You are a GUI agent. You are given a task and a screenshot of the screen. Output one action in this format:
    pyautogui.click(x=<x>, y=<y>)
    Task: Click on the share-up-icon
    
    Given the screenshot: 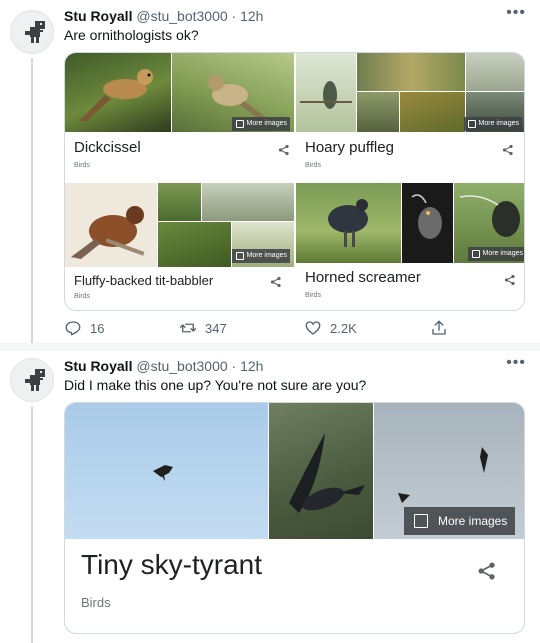 What is the action you would take?
    pyautogui.click(x=439, y=327)
    